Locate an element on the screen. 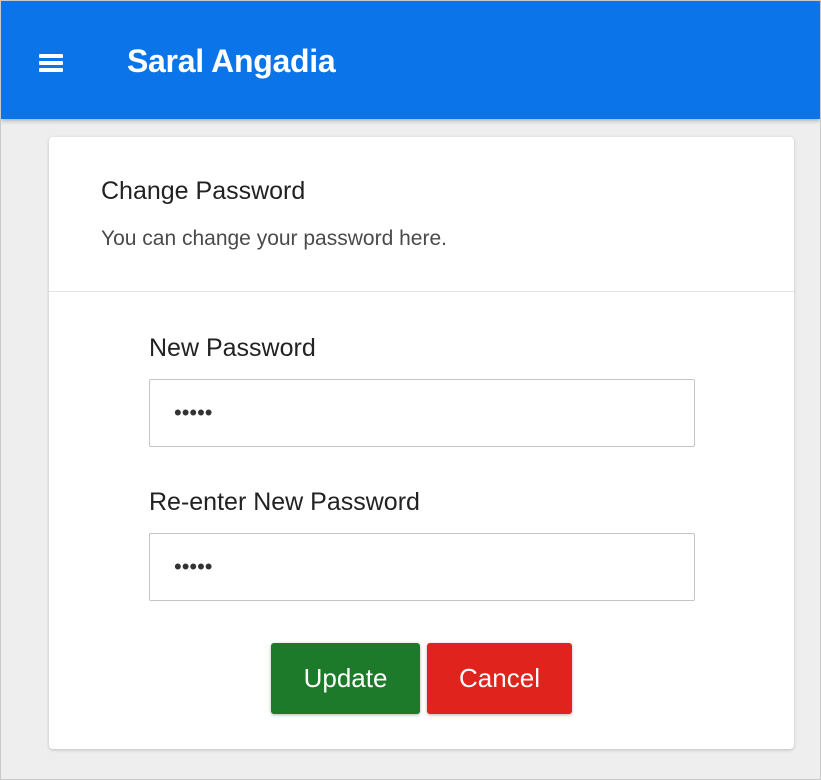 The height and width of the screenshot is (780, 821). update-button: Update is located at coordinates (345, 678).